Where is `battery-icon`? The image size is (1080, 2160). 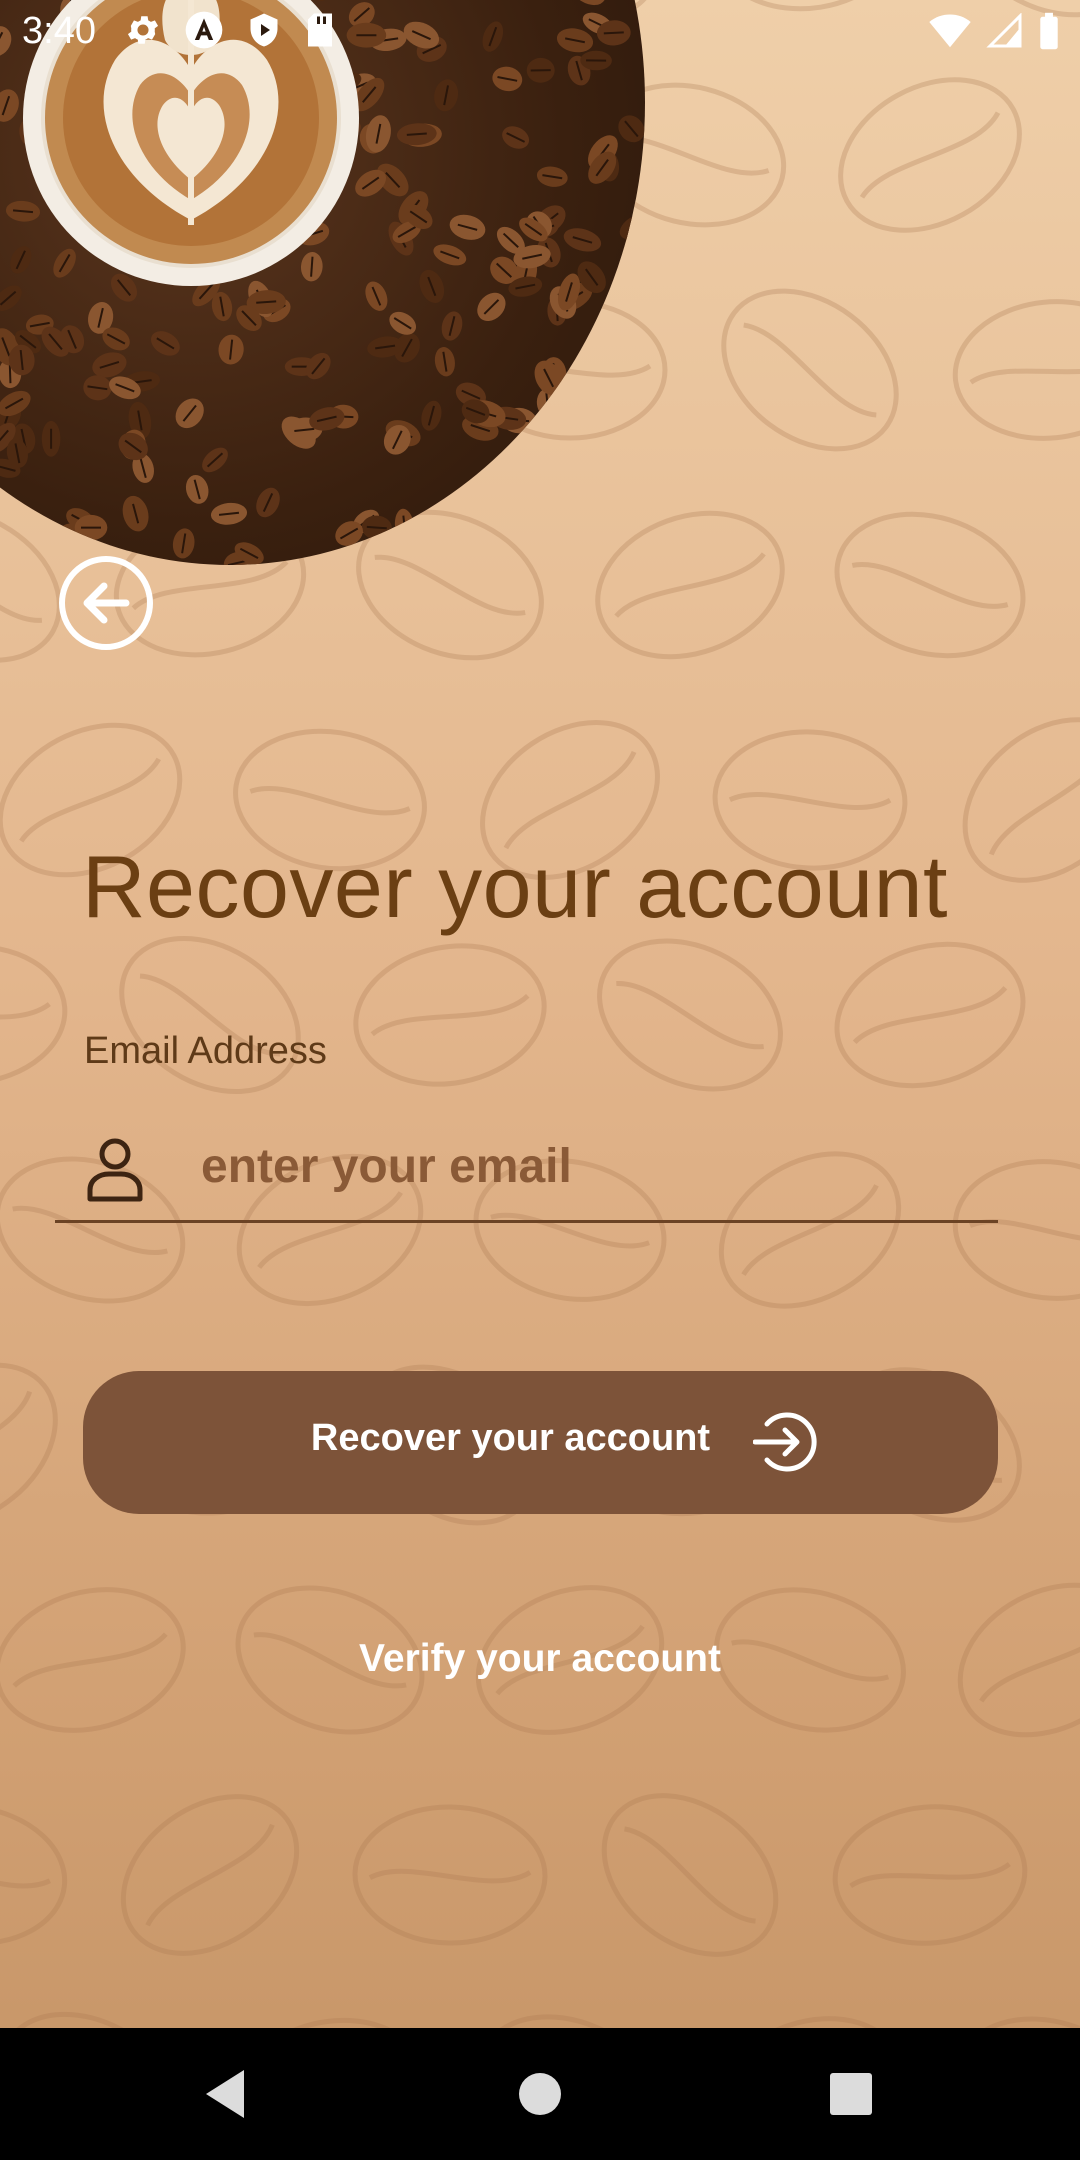
battery-icon is located at coordinates (1049, 31).